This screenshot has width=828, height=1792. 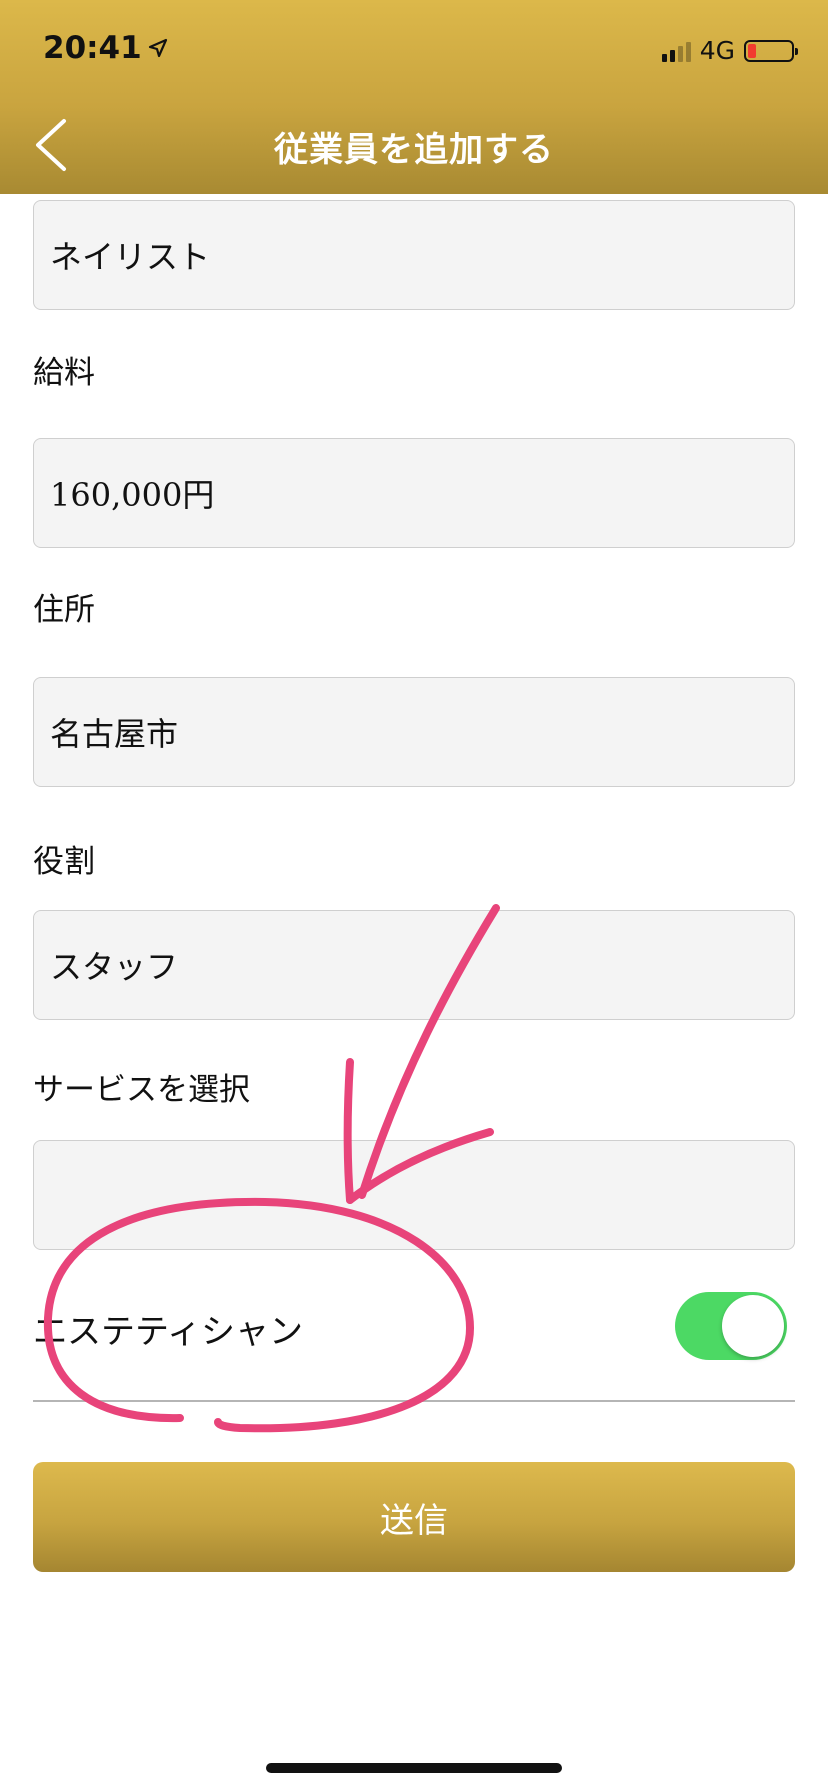 I want to click on salary-label: 給料, so click(x=64, y=373).